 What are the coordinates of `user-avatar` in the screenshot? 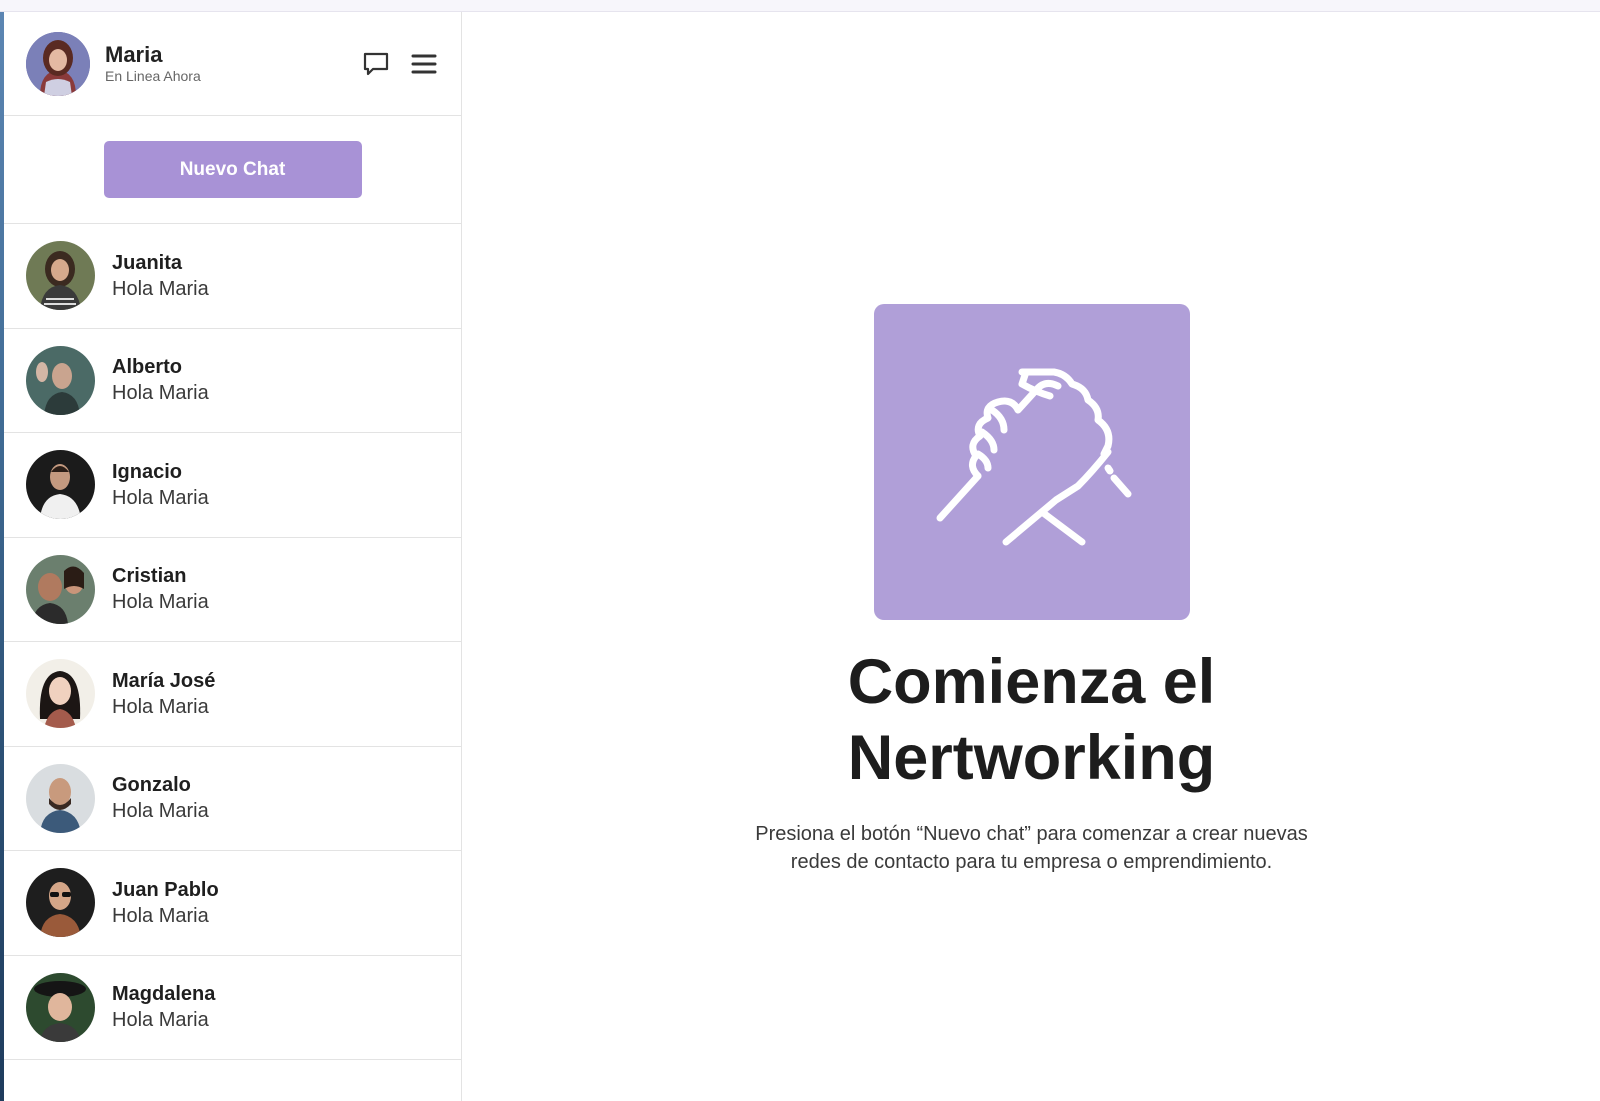 It's located at (58, 63).